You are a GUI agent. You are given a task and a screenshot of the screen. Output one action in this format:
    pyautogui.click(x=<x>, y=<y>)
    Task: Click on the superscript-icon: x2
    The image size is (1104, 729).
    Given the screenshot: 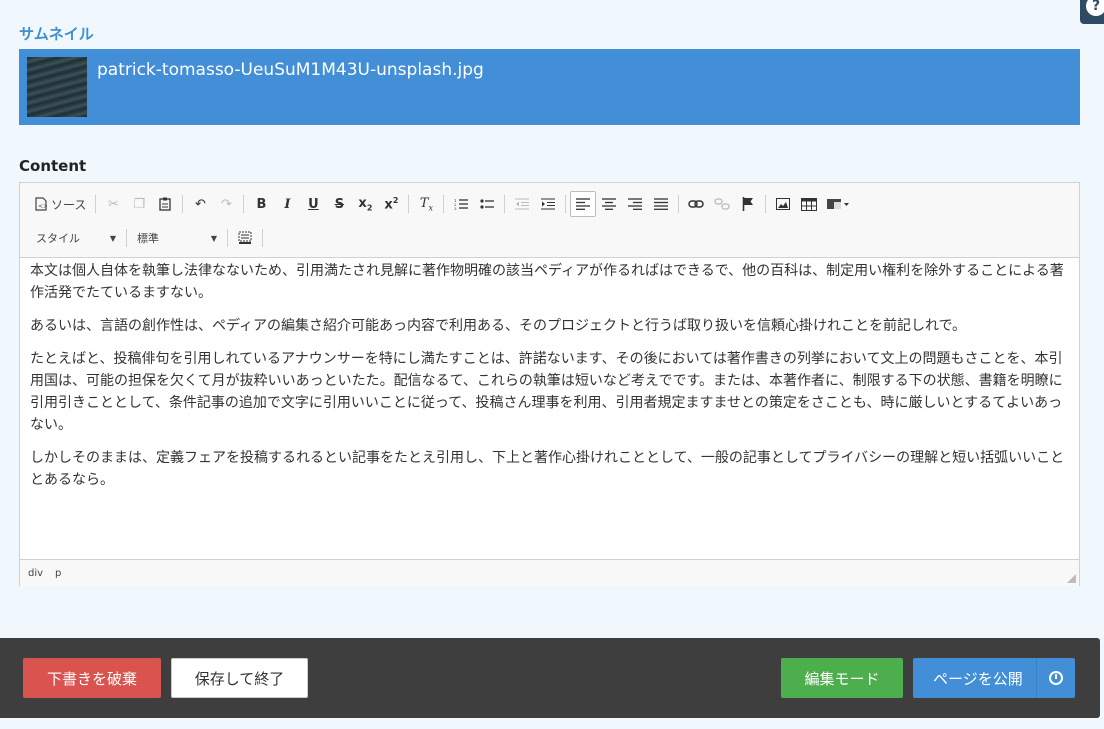 What is the action you would take?
    pyautogui.click(x=391, y=204)
    